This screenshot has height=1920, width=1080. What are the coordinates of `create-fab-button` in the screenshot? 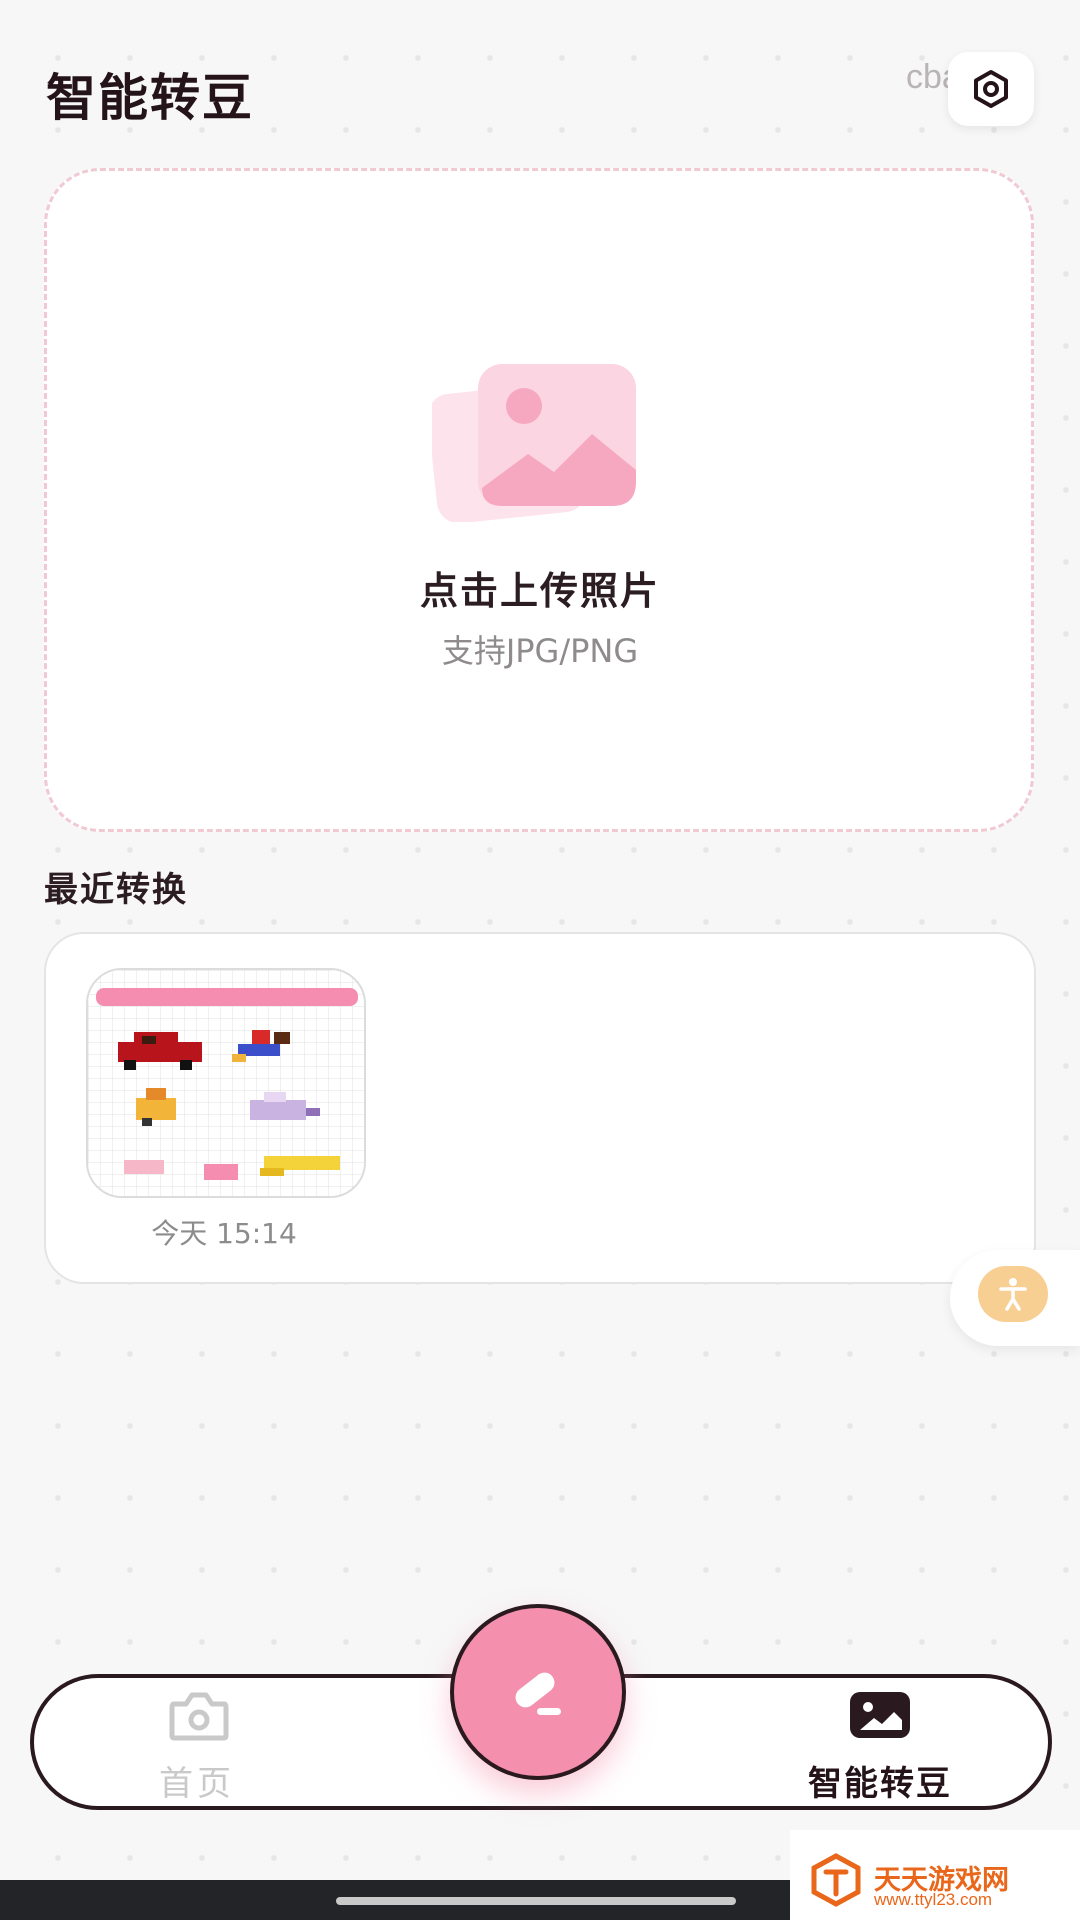 It's located at (538, 1692).